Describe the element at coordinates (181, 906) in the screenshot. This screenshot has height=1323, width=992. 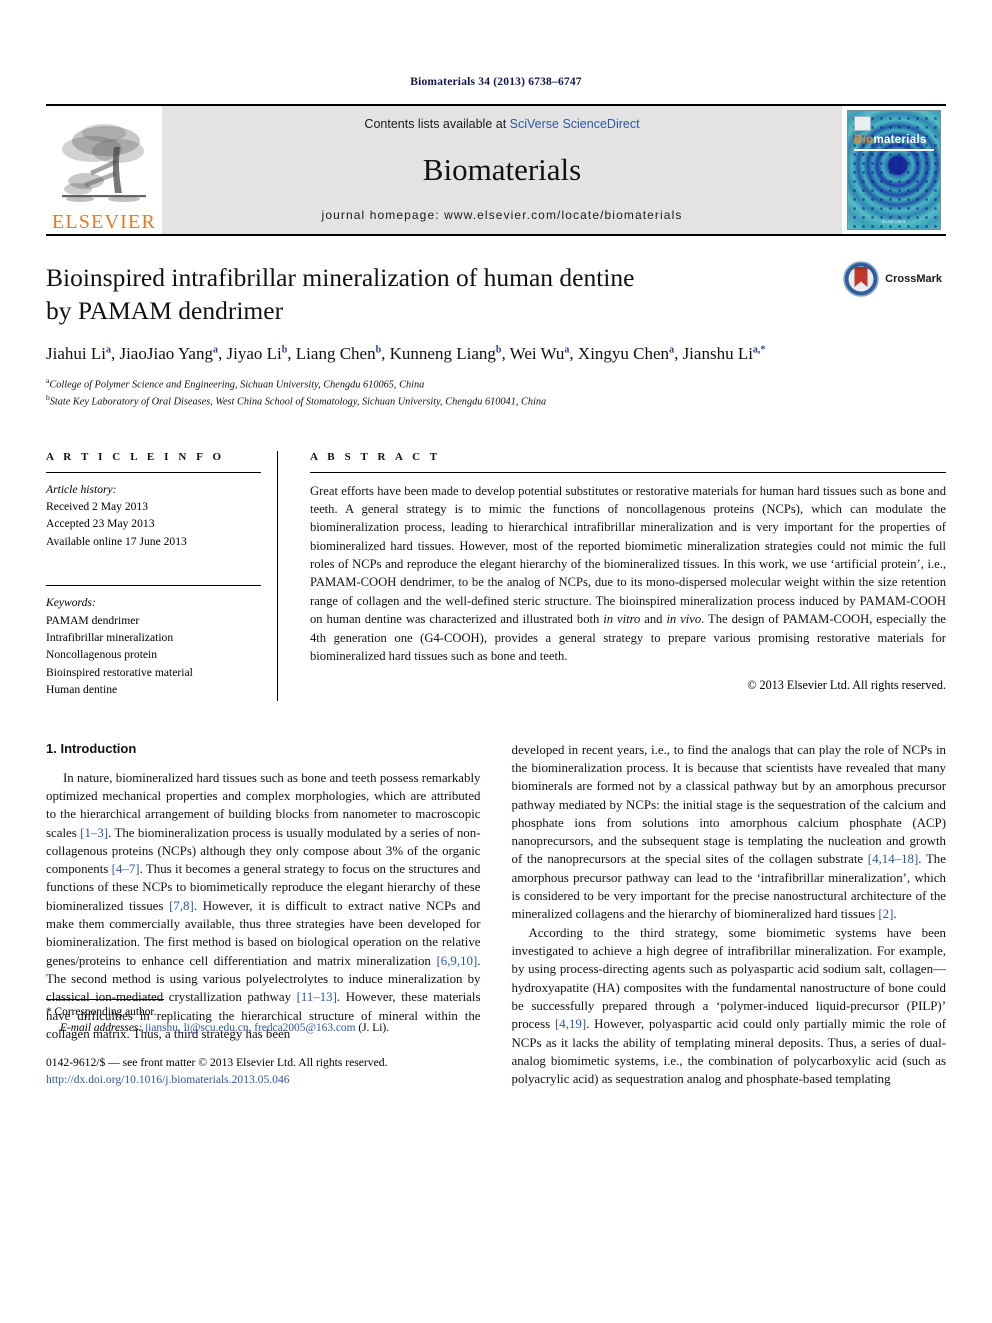
I see `citation-ref: [7,8]` at that location.